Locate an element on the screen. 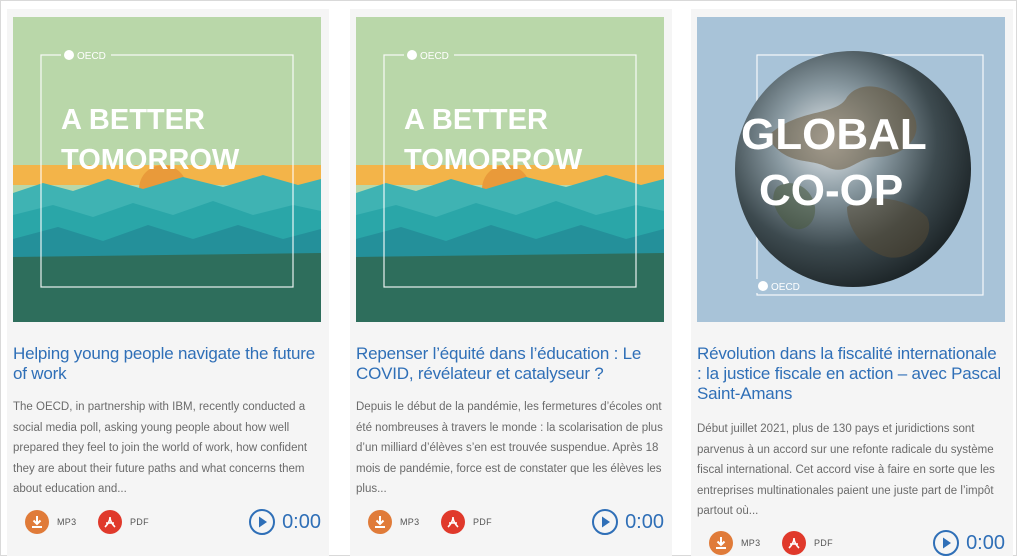  cover-line-2: CO-OP is located at coordinates (831, 190).